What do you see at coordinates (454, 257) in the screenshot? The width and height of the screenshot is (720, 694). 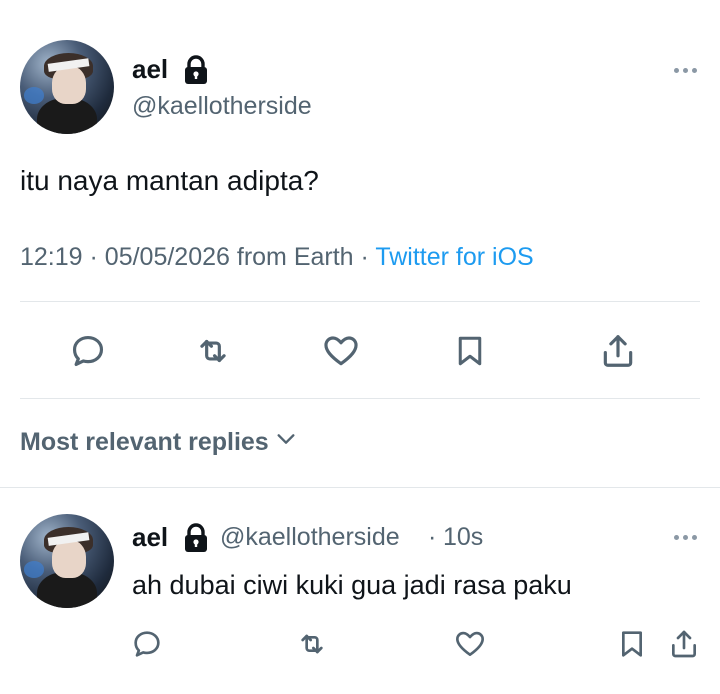 I see `tweet-source-link: Twitter for iOS` at bounding box center [454, 257].